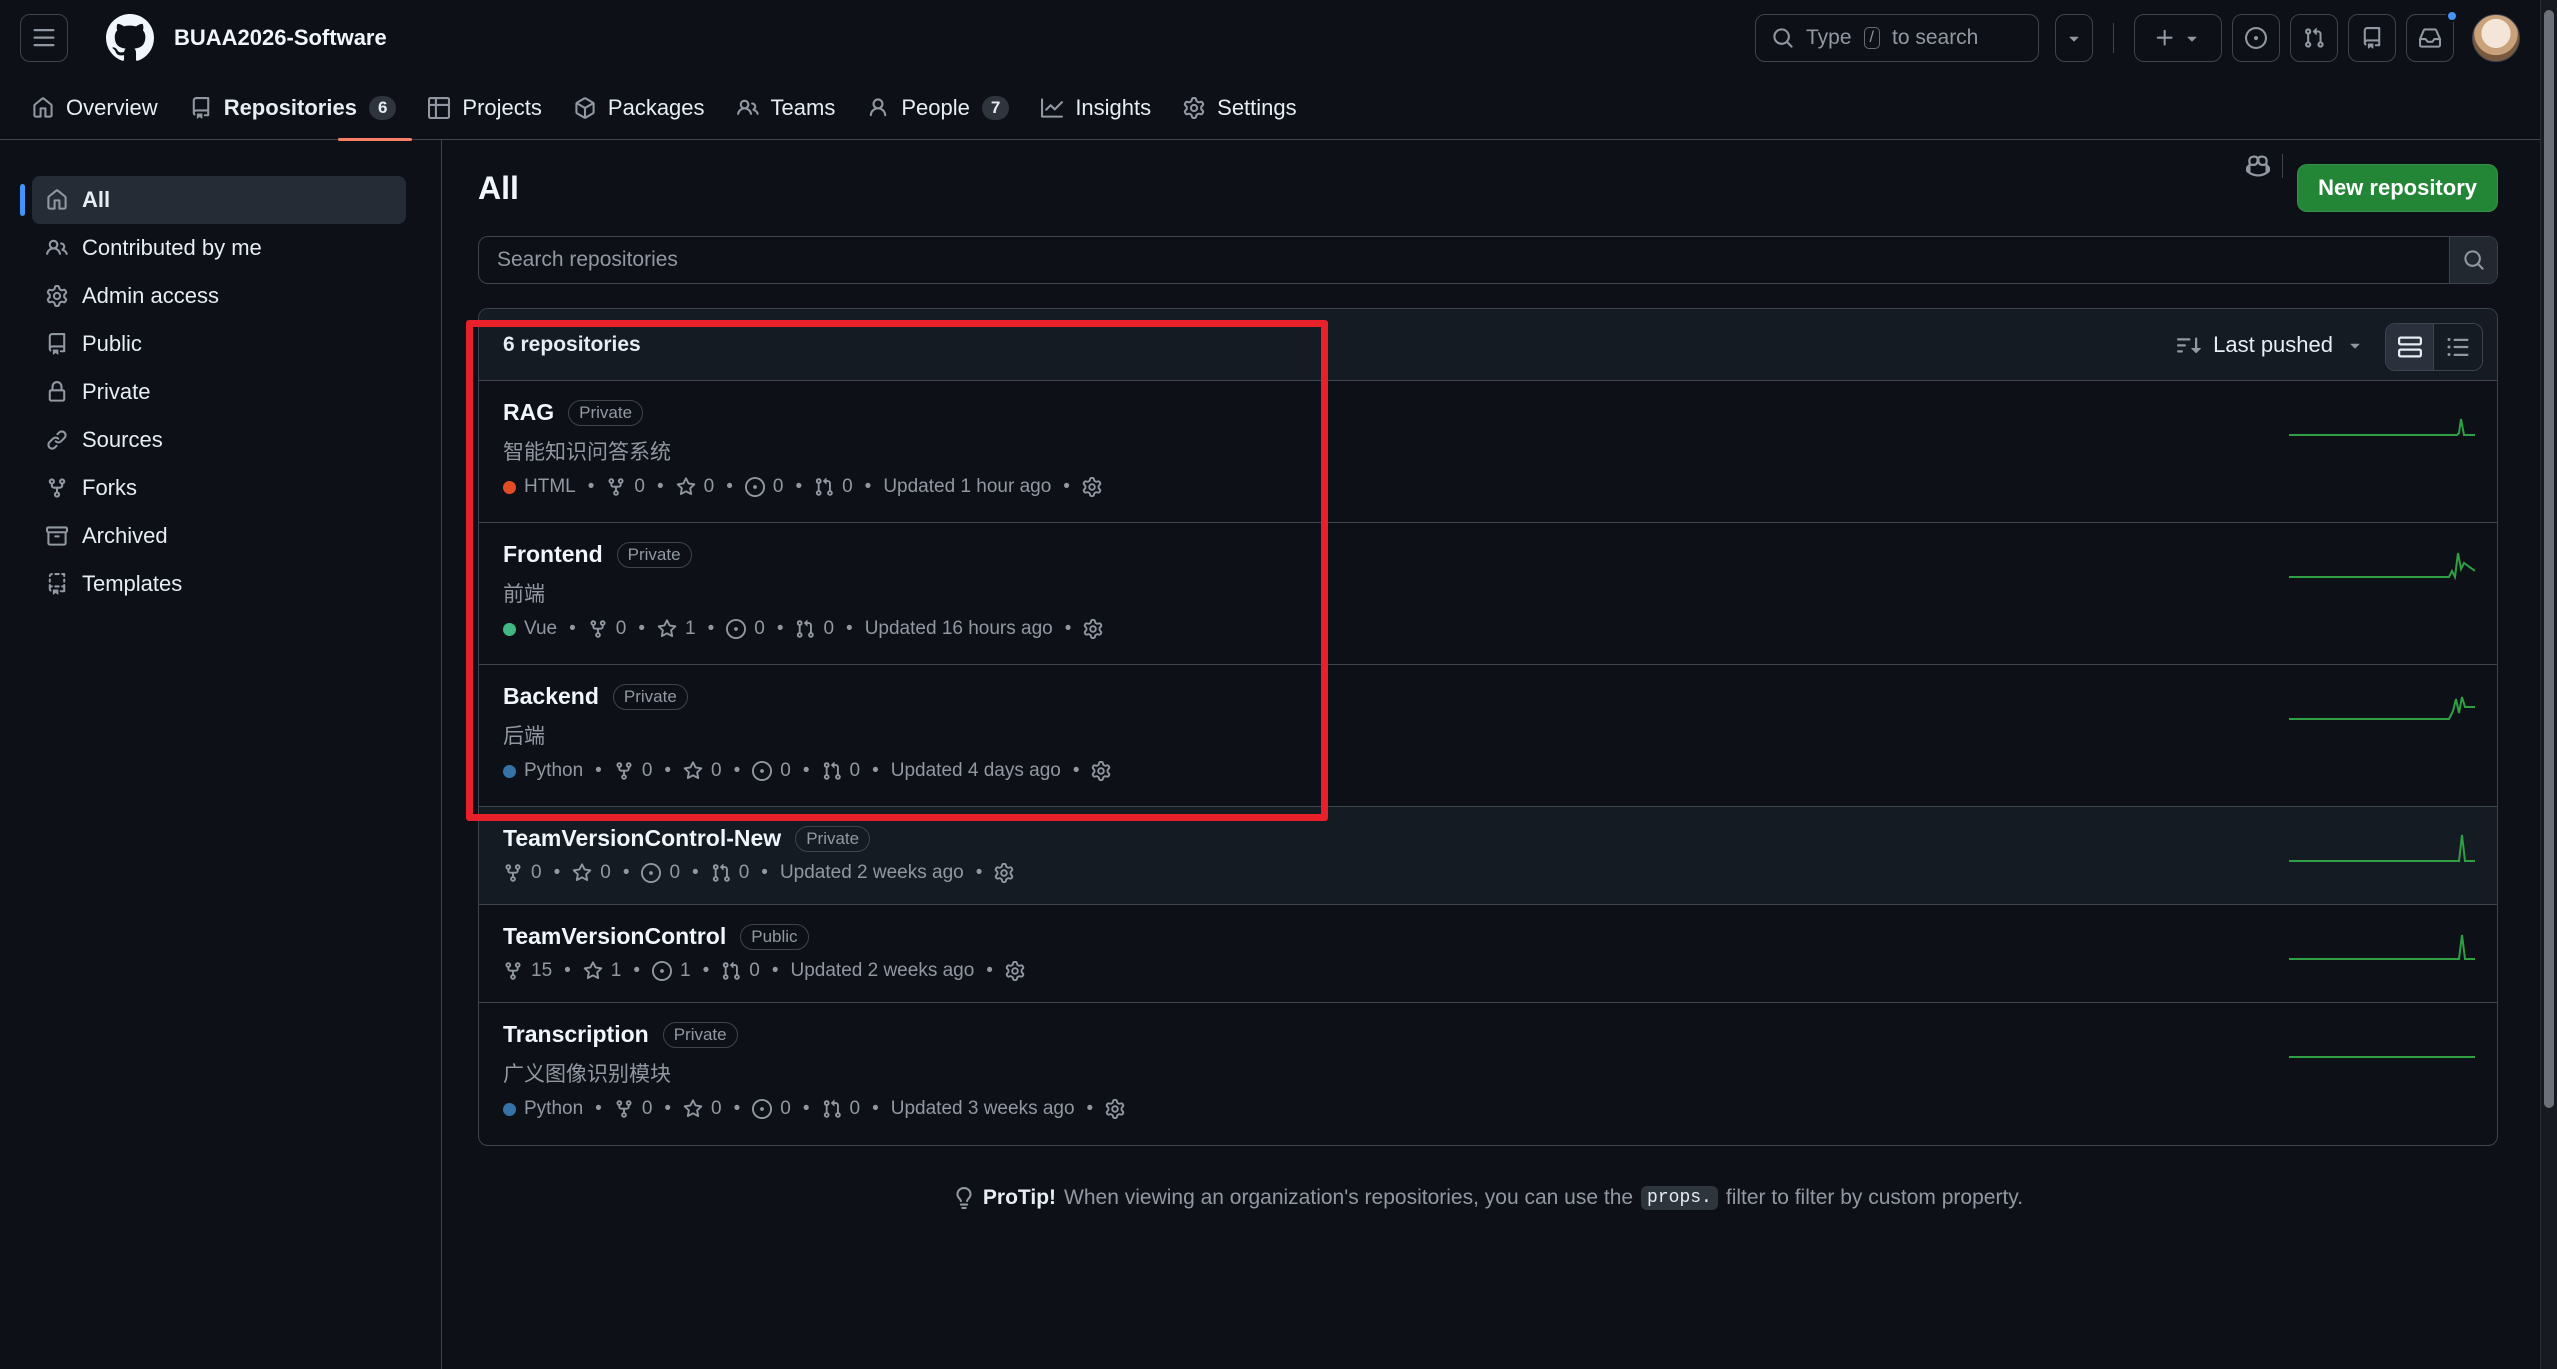 The width and height of the screenshot is (2557, 1369). I want to click on create-new-button, so click(2178, 38).